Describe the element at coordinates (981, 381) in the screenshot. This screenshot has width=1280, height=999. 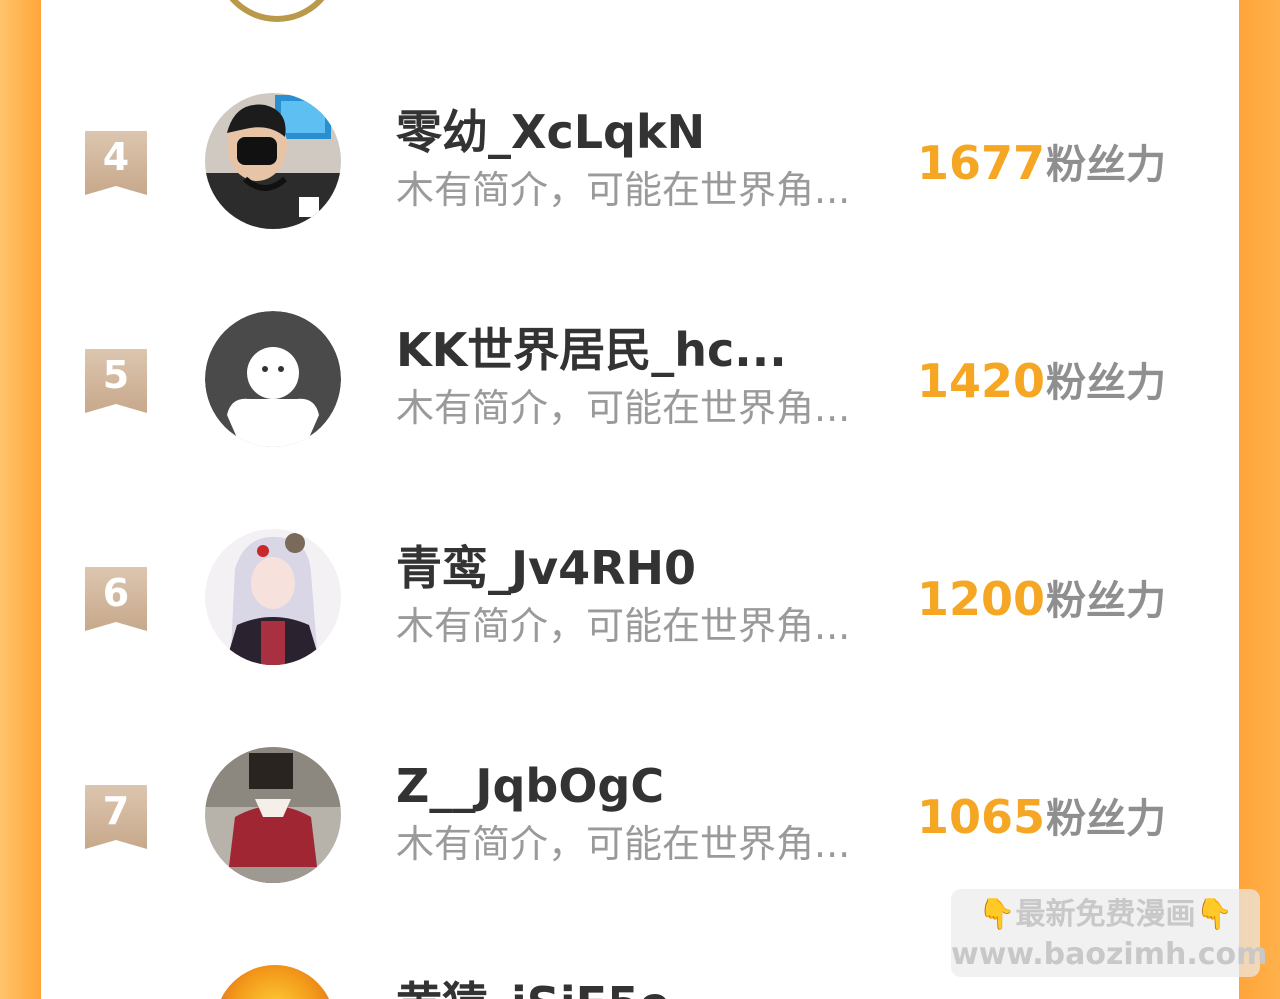
I see `fan-power-score: 1420` at that location.